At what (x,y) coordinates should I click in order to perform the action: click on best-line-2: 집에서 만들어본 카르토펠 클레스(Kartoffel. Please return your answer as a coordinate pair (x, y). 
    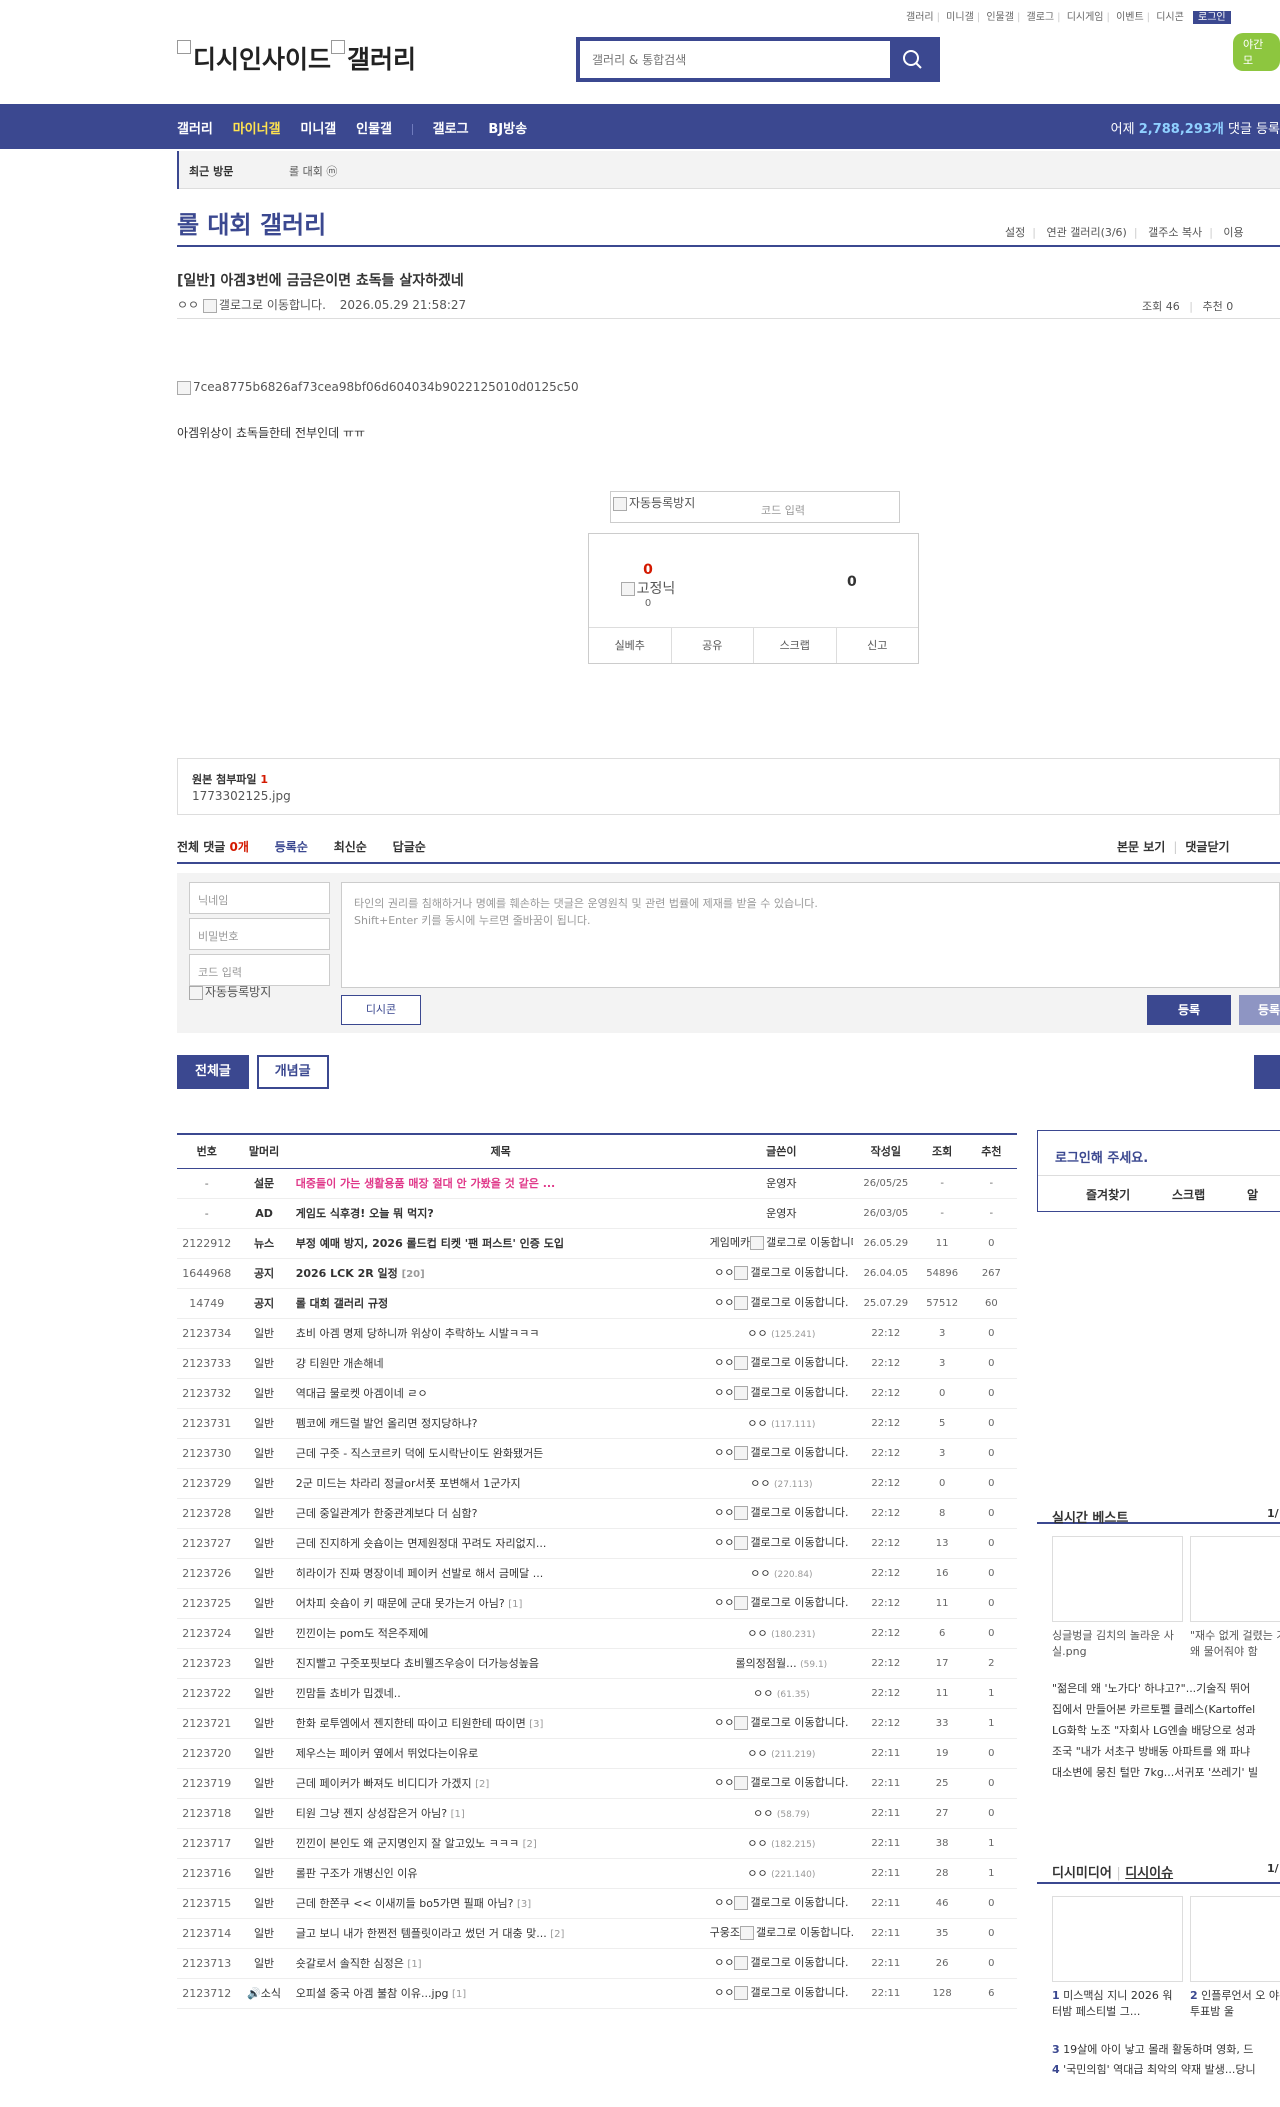
    Looking at the image, I should click on (1166, 1709).